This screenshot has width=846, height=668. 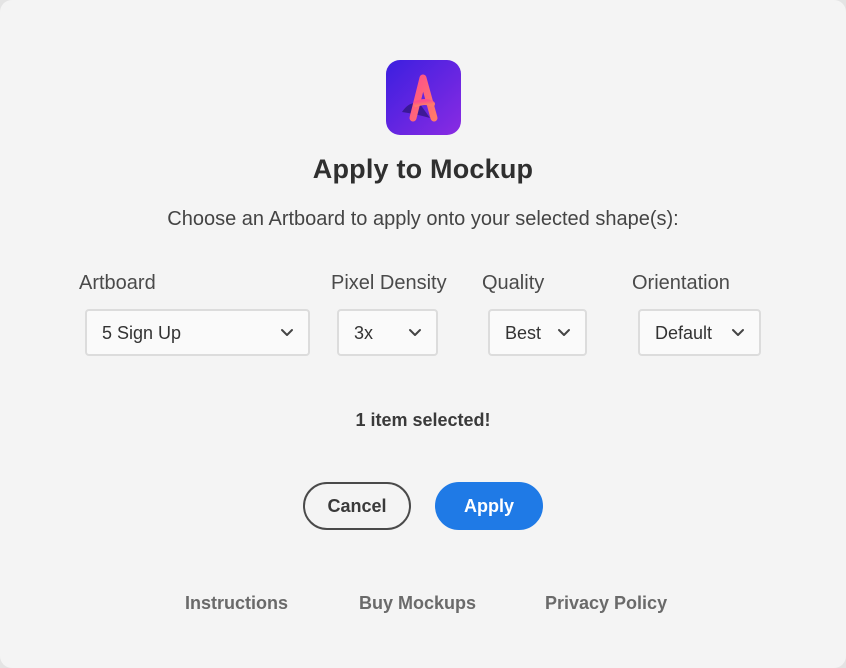 I want to click on privacy-policy-link: Privacy Policy, so click(x=606, y=603).